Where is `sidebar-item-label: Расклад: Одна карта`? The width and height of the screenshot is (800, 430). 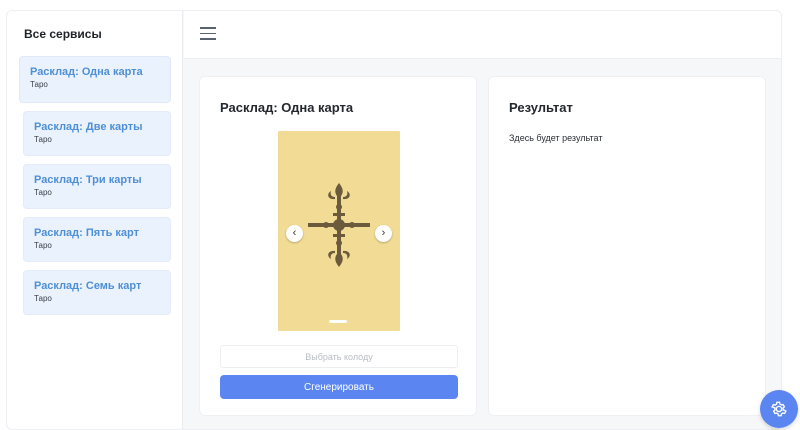 sidebar-item-label: Расклад: Одна карта is located at coordinates (86, 72).